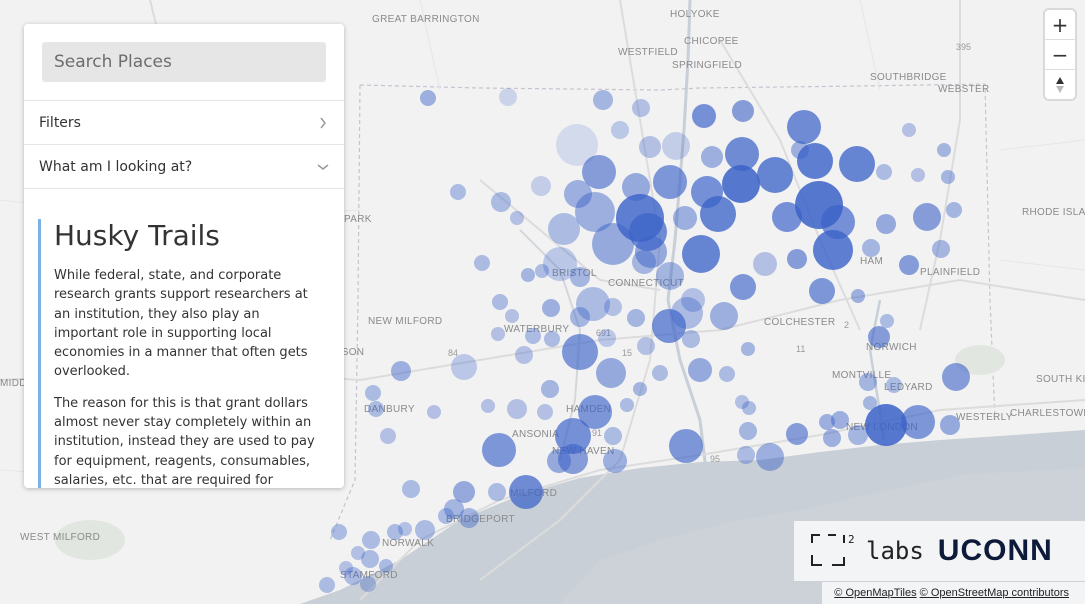 This screenshot has width=1085, height=604. I want to click on compass-button, so click(1060, 84).